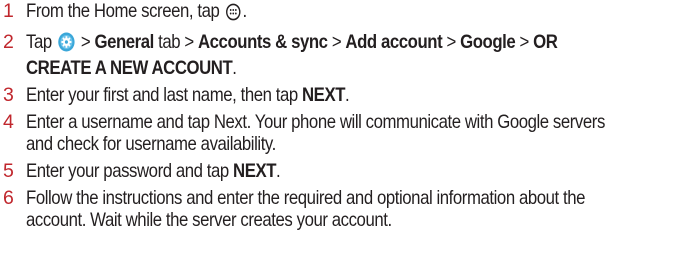 Image resolution: width=679 pixels, height=264 pixels. What do you see at coordinates (8, 198) in the screenshot?
I see `step-number: 6` at bounding box center [8, 198].